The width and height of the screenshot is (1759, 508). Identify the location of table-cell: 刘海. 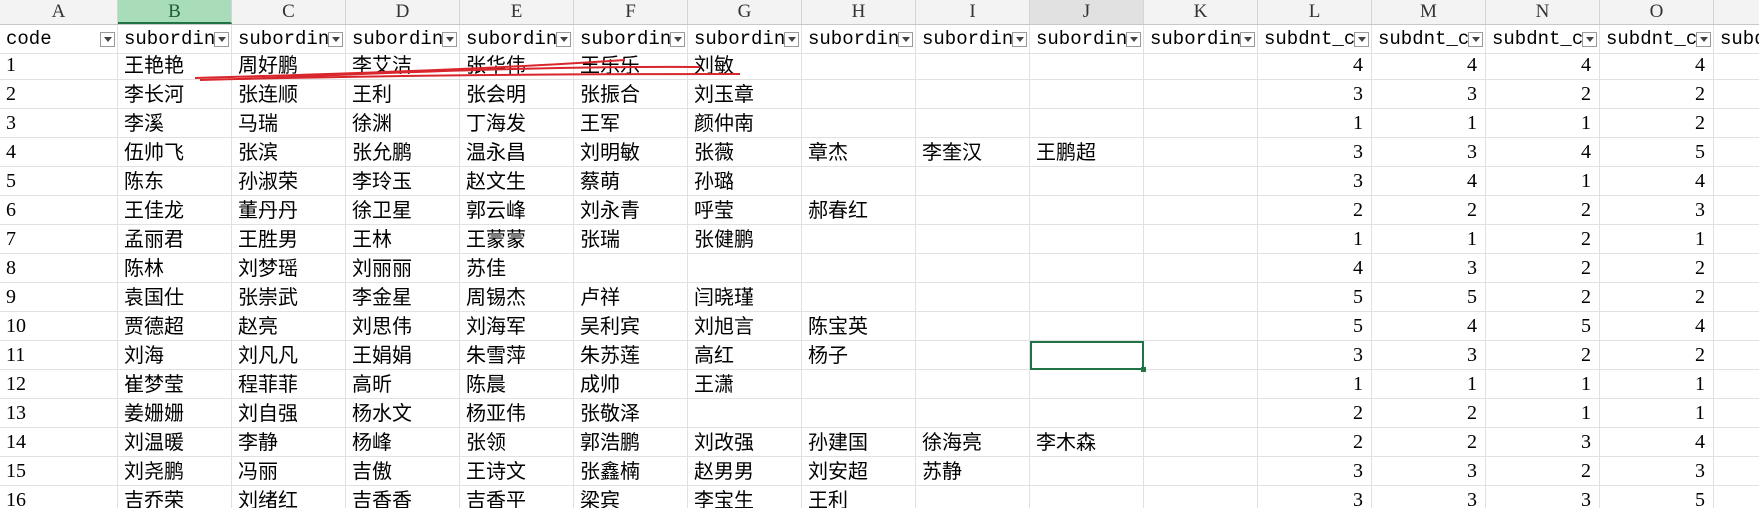
(175, 355).